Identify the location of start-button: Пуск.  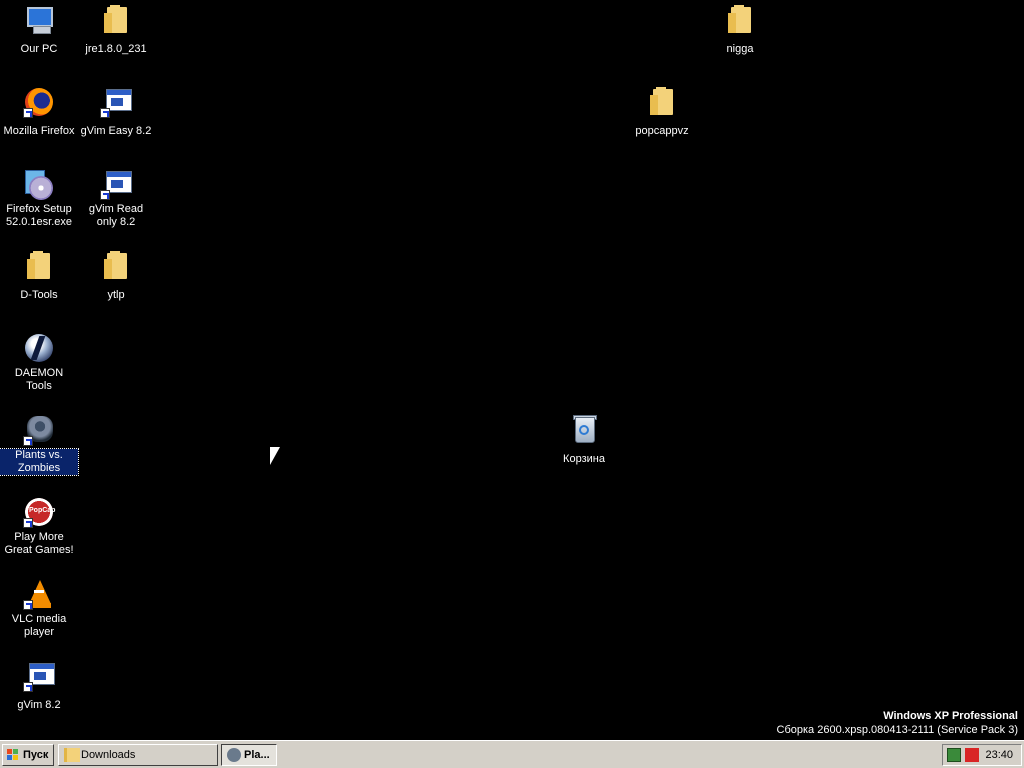
(28, 755).